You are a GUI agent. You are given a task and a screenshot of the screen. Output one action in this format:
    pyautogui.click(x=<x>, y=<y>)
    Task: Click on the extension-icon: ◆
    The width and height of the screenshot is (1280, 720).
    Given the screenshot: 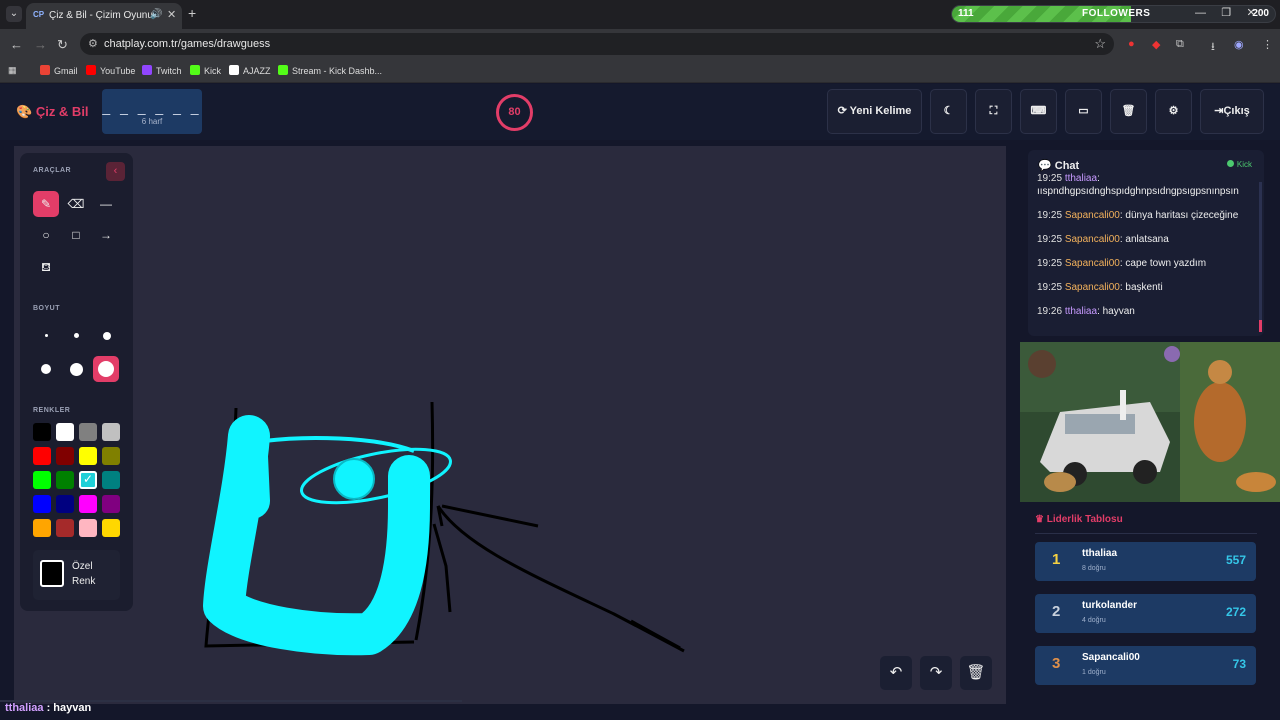 What is the action you would take?
    pyautogui.click(x=1156, y=44)
    